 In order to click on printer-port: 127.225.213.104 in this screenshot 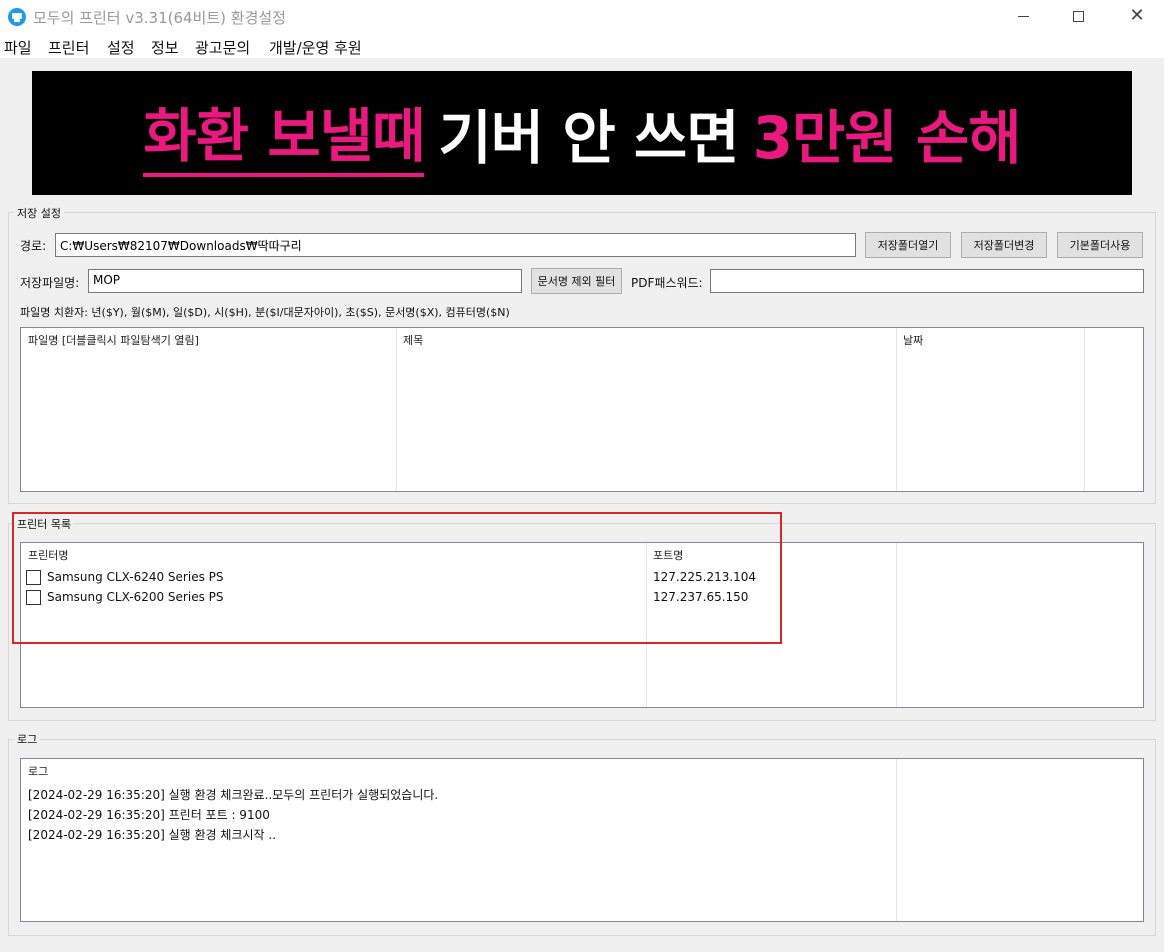, I will do `click(705, 577)`.